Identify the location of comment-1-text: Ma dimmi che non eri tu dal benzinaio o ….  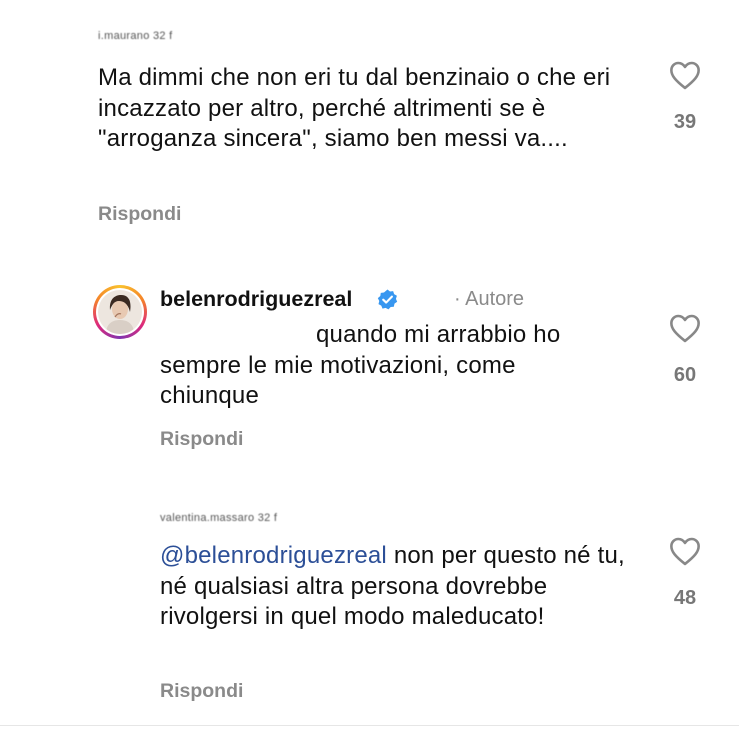
(354, 108).